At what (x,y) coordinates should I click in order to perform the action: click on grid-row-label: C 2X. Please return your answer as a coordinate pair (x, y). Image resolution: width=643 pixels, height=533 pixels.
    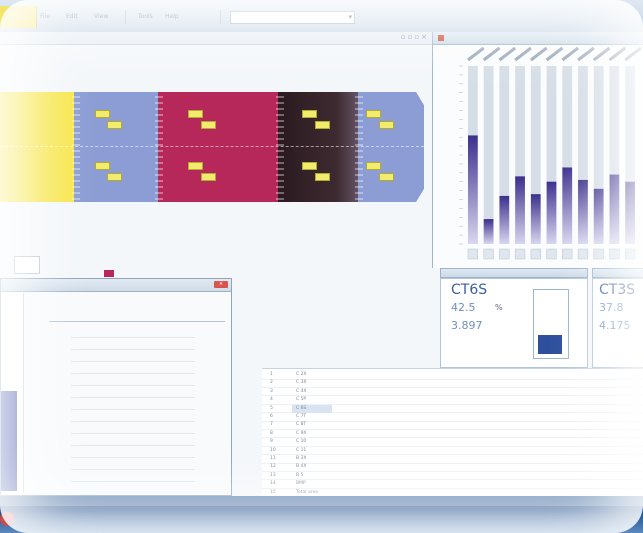
    Looking at the image, I should click on (301, 374).